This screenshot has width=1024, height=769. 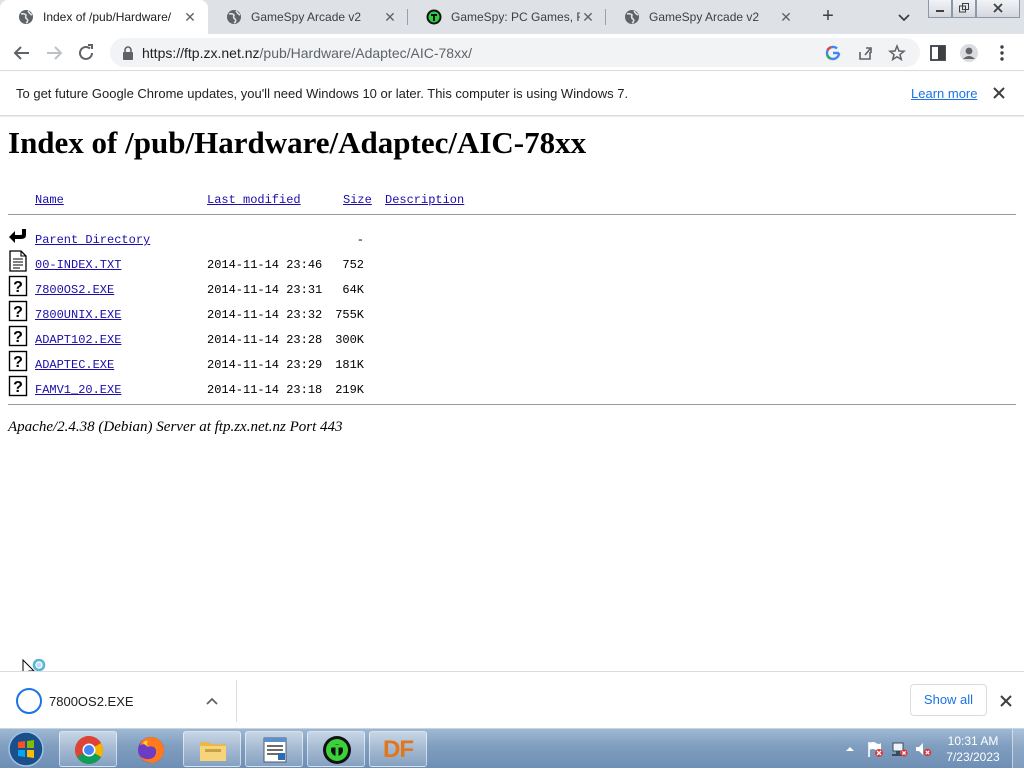 I want to click on lock-icon, so click(x=128, y=53).